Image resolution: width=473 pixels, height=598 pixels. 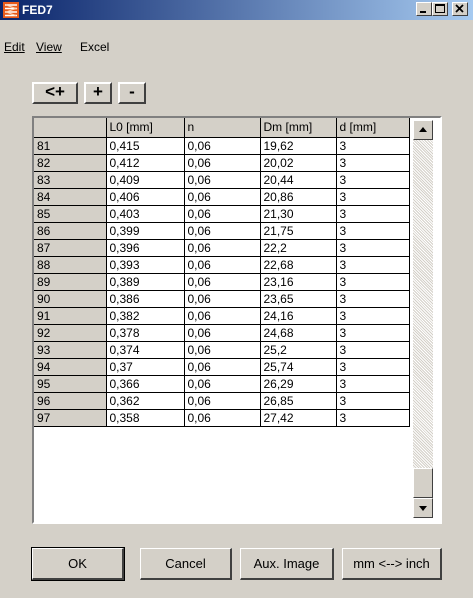 What do you see at coordinates (145, 401) in the screenshot?
I see `l0-cell: 0,362` at bounding box center [145, 401].